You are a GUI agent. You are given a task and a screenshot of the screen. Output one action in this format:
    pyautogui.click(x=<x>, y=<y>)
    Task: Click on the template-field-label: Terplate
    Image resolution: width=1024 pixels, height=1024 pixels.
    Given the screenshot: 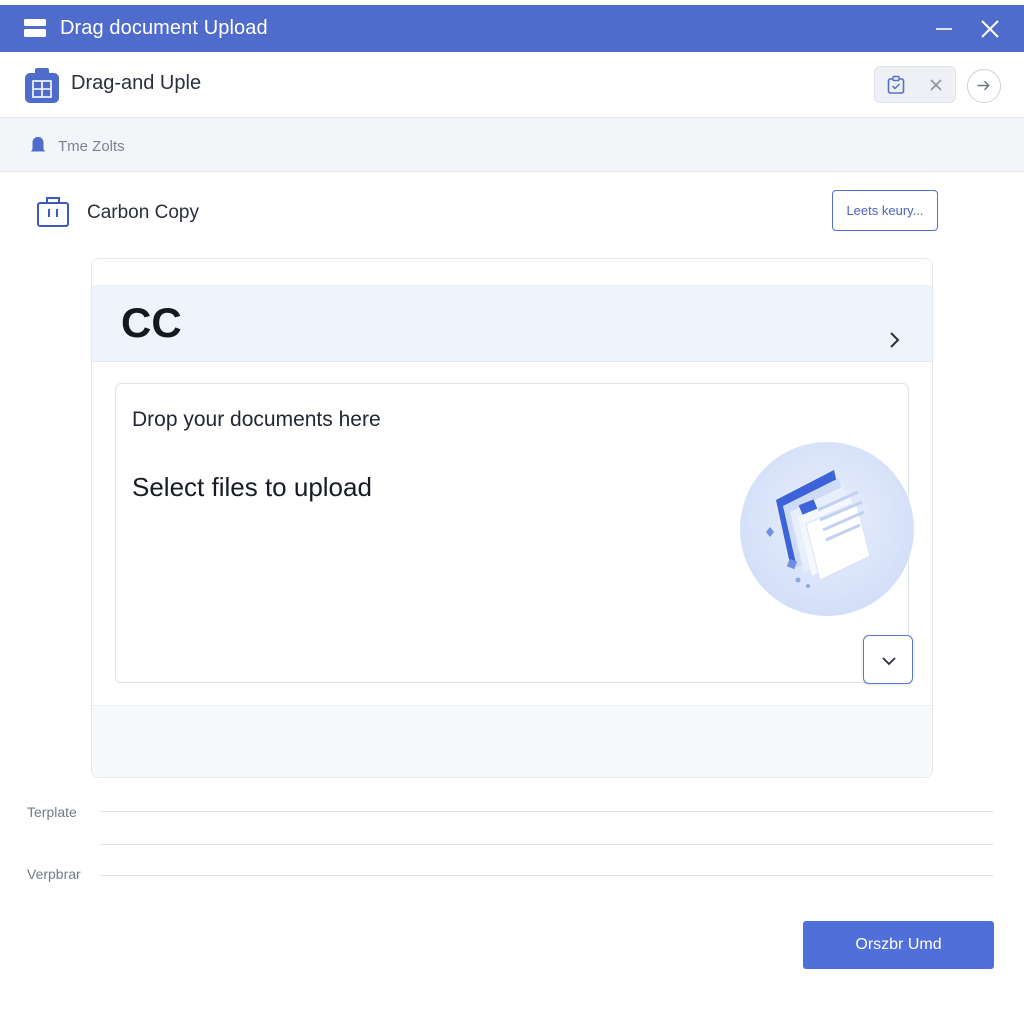 What is the action you would take?
    pyautogui.click(x=52, y=812)
    